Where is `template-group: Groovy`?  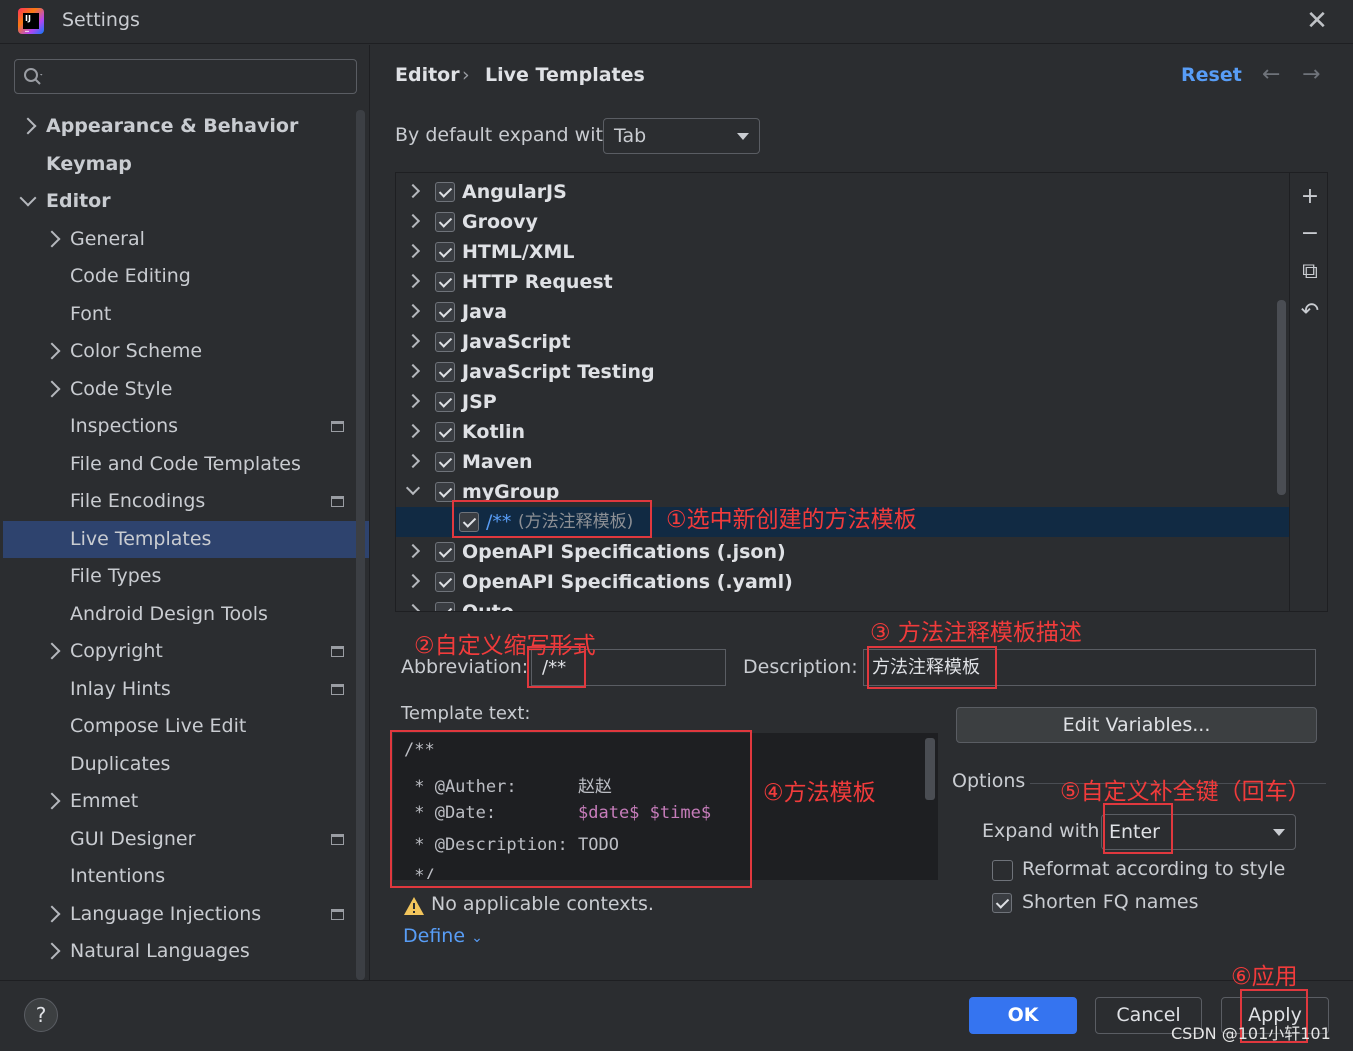
template-group: Groovy is located at coordinates (842, 222).